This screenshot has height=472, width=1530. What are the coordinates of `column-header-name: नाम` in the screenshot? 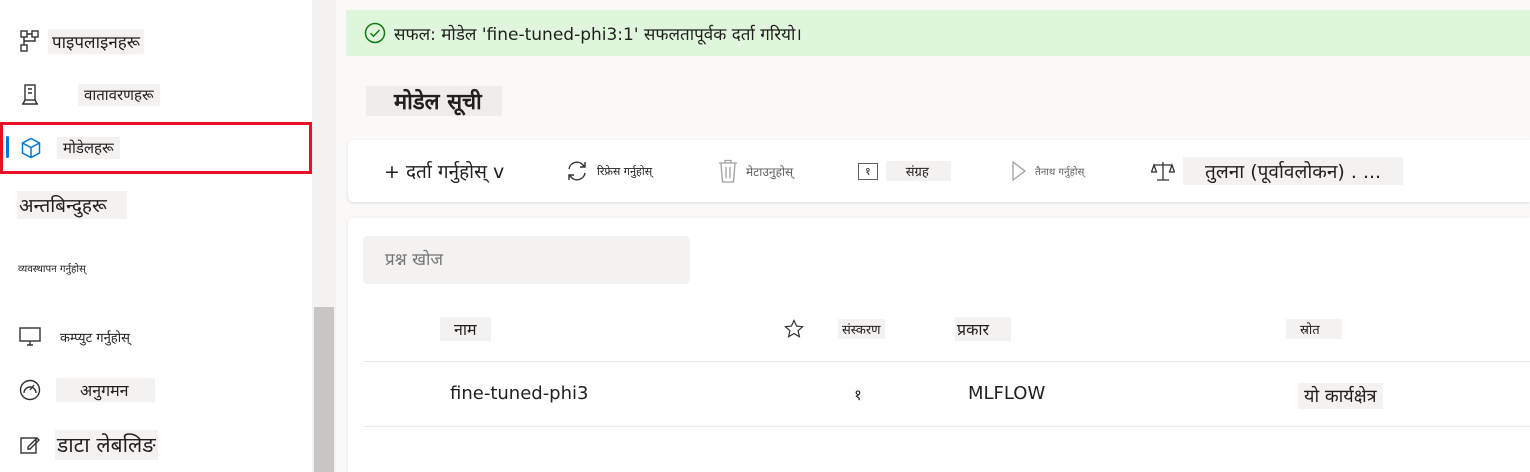 It's located at (465, 329).